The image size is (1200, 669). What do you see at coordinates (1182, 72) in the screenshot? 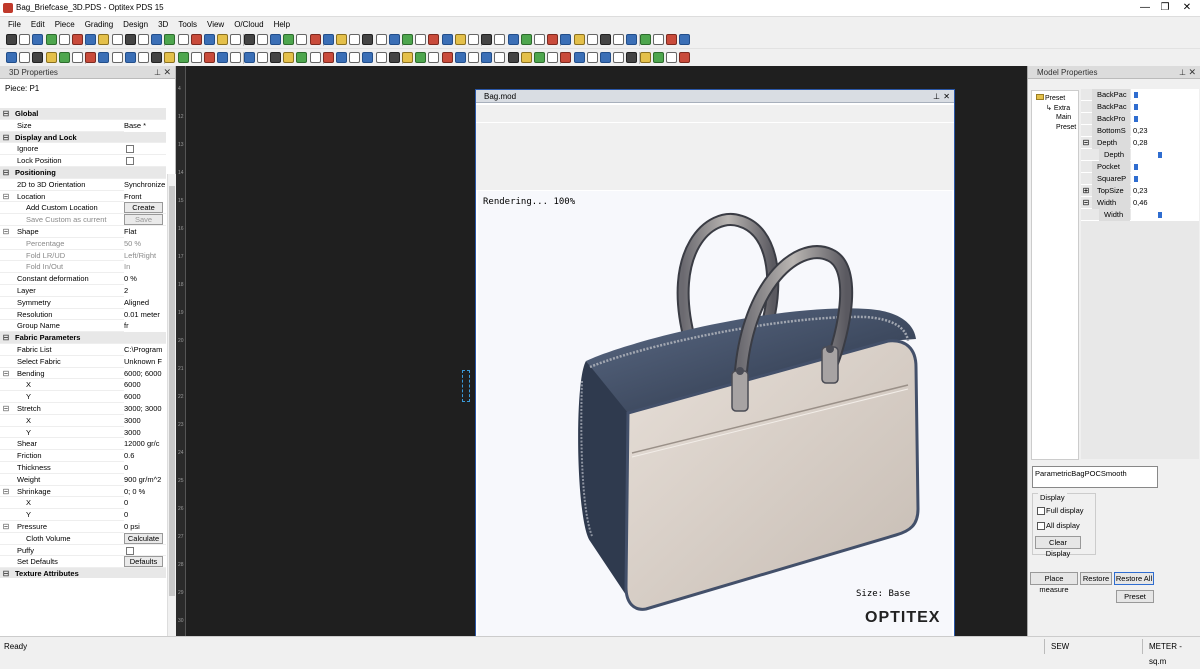
I see `pin-icon: ⊥` at bounding box center [1182, 72].